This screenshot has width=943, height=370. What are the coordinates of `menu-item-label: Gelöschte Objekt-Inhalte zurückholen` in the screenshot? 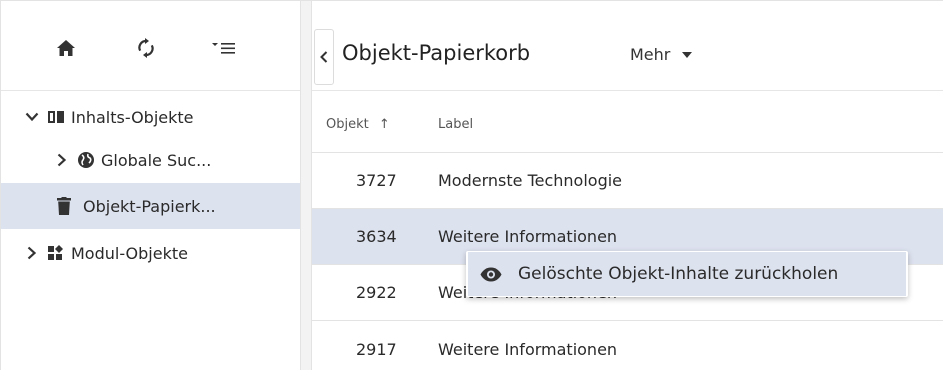 It's located at (678, 274).